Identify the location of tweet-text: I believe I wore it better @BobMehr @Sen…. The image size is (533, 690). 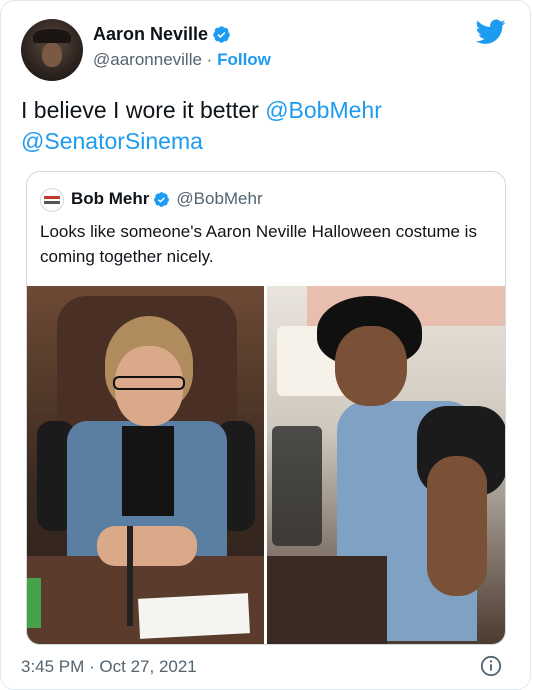
(266, 126).